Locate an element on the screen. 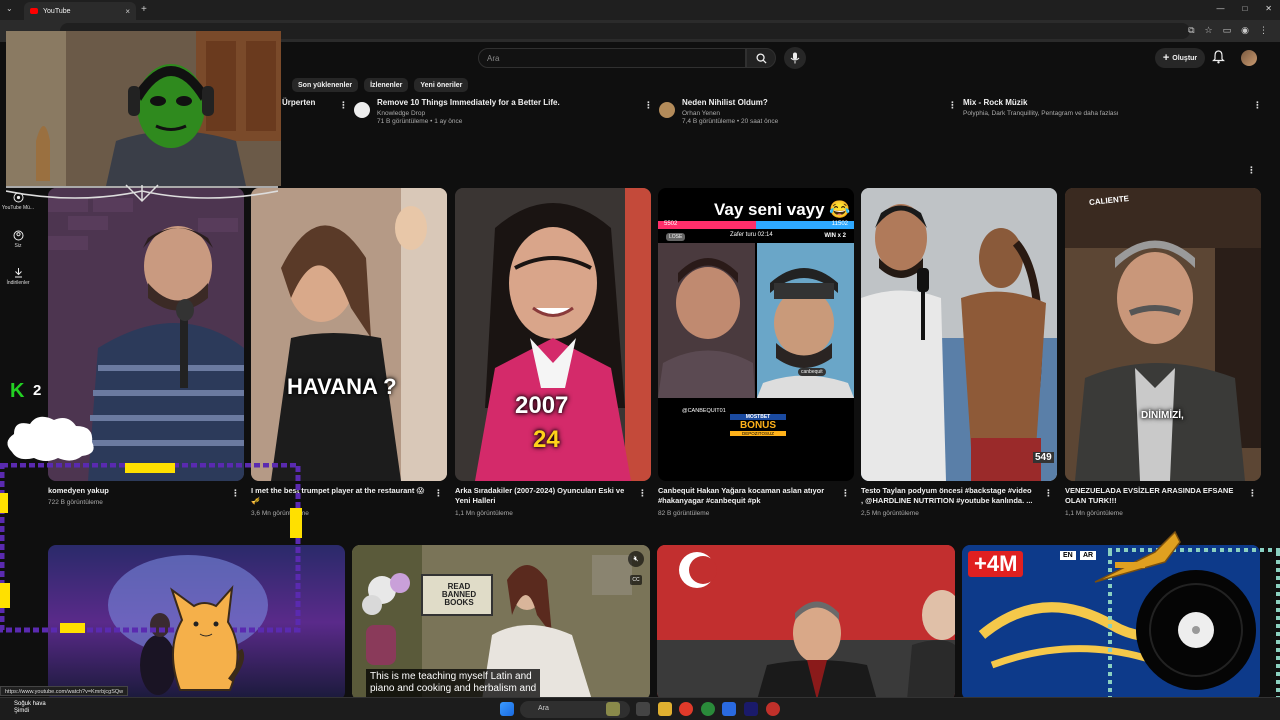 The height and width of the screenshot is (720, 1280). browser-toolbar-icons: ⧉ ☆ ▭ ◉ ⋮ is located at coordinates (1228, 30).